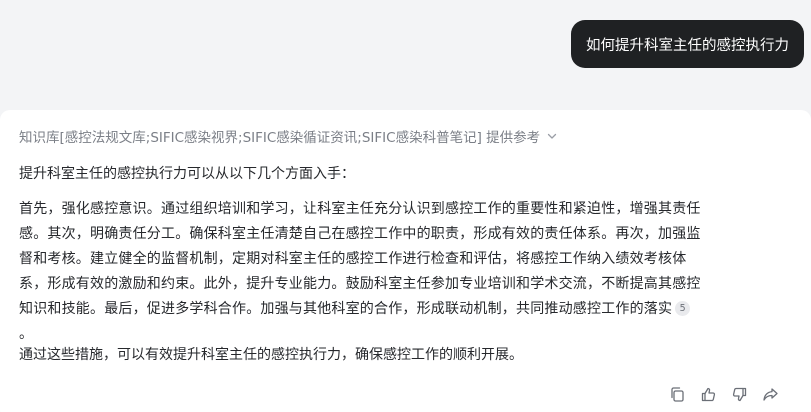 The width and height of the screenshot is (811, 412). Describe the element at coordinates (724, 394) in the screenshot. I see `answer-action-bar` at that location.